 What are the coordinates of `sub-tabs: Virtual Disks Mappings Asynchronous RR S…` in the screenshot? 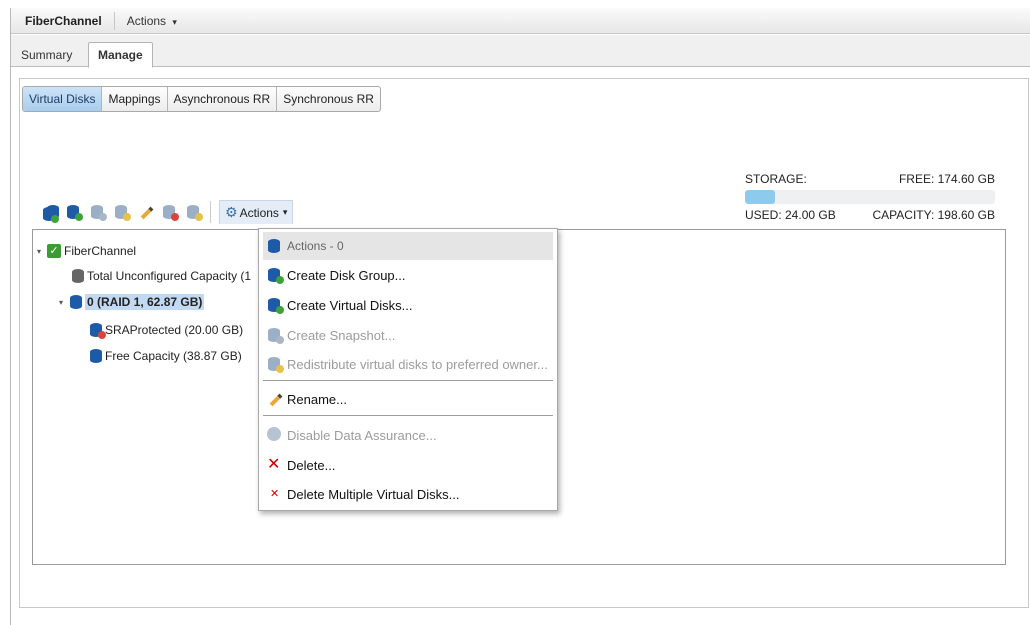 It's located at (201, 99).